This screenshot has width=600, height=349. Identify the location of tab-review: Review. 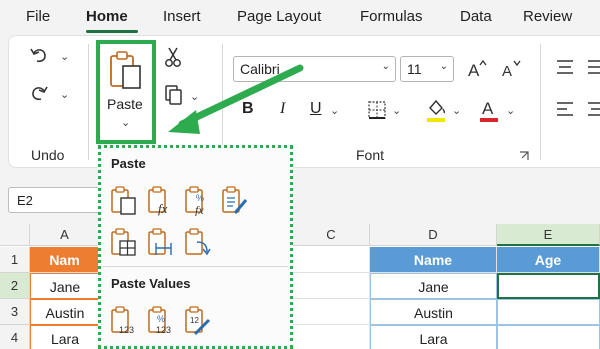
(547, 16).